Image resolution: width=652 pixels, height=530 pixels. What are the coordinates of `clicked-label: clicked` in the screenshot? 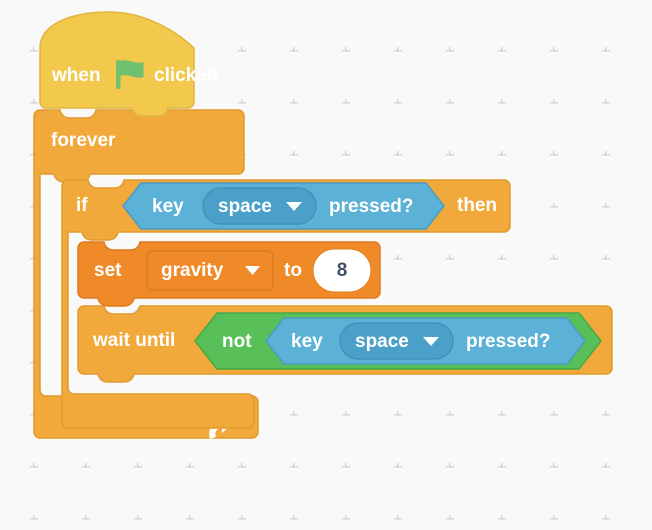 It's located at (186, 75).